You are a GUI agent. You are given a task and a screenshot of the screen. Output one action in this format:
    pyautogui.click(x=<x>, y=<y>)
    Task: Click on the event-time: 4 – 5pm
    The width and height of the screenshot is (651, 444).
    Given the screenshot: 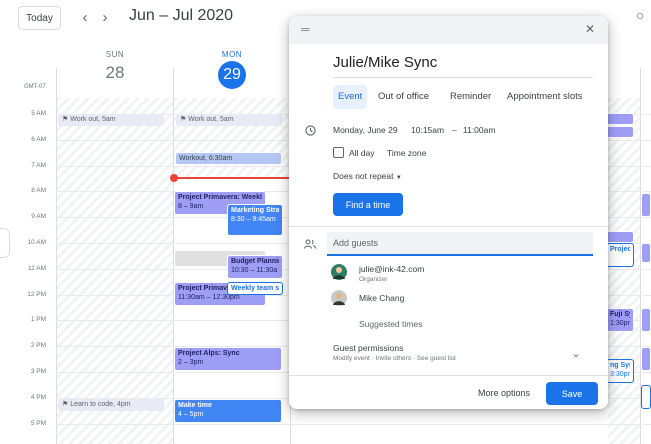 What is the action you would take?
    pyautogui.click(x=191, y=414)
    